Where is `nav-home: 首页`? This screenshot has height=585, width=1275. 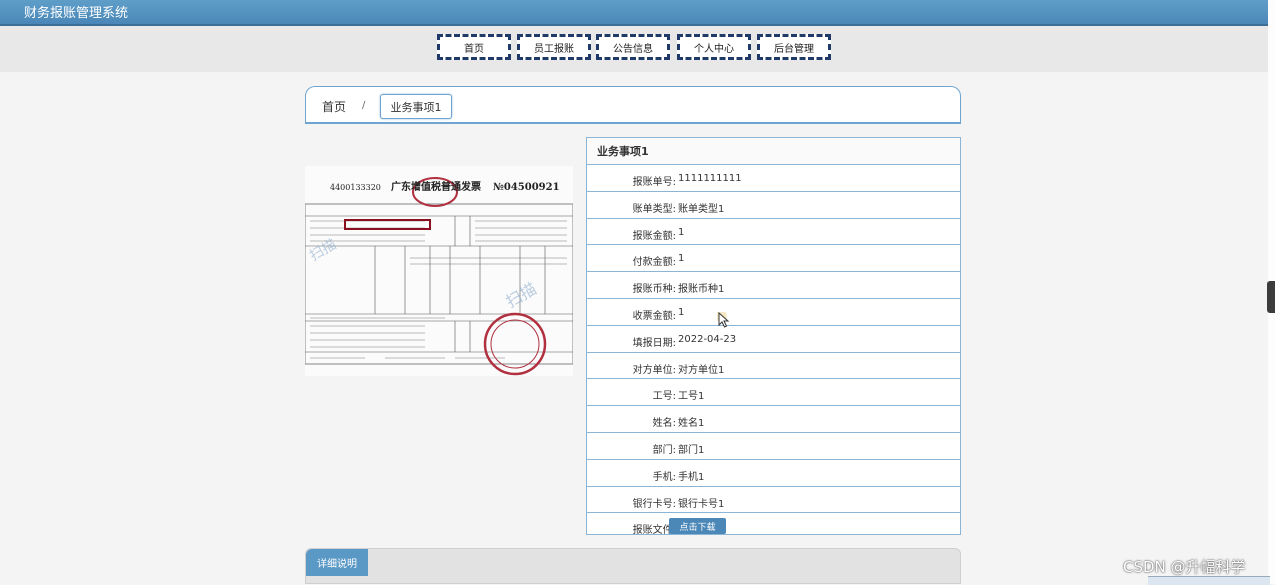 nav-home: 首页 is located at coordinates (474, 47).